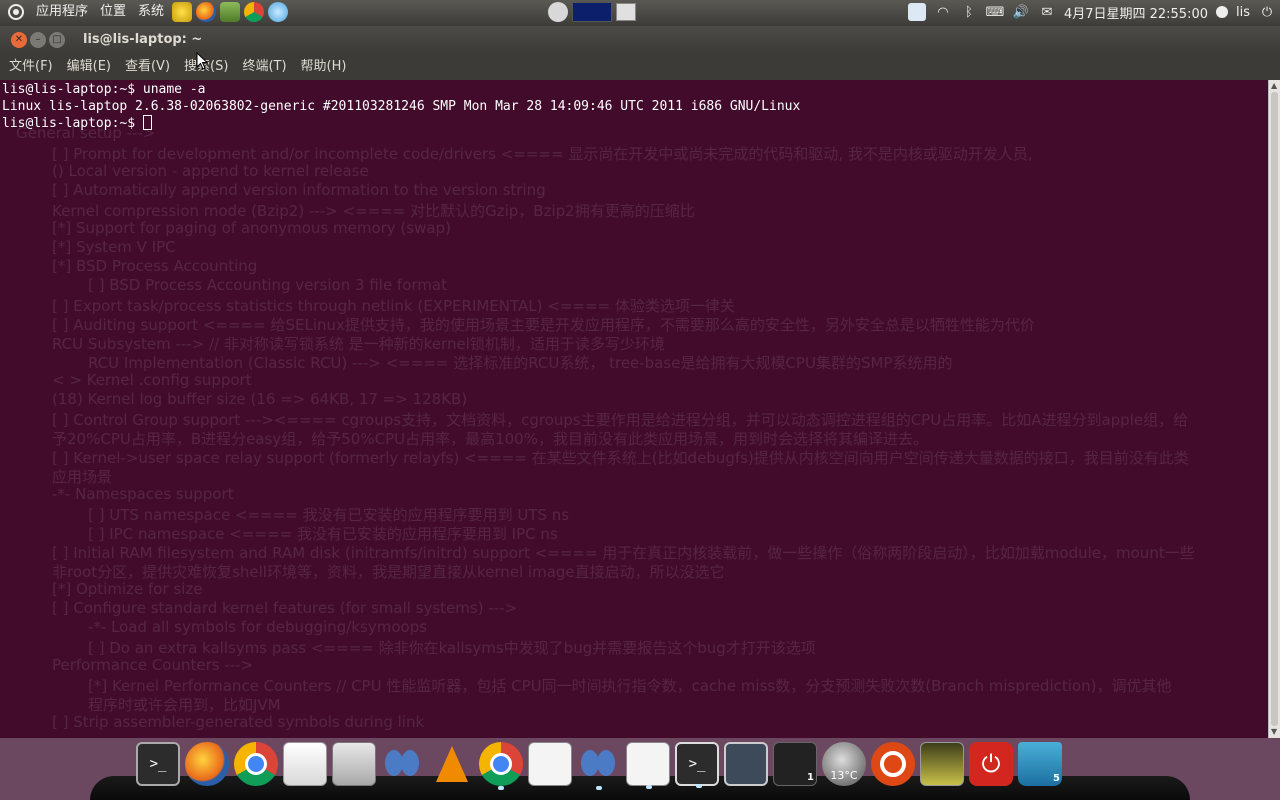 Image resolution: width=1280 pixels, height=800 pixels. Describe the element at coordinates (592, 12) in the screenshot. I see `system-monitor-graph` at that location.